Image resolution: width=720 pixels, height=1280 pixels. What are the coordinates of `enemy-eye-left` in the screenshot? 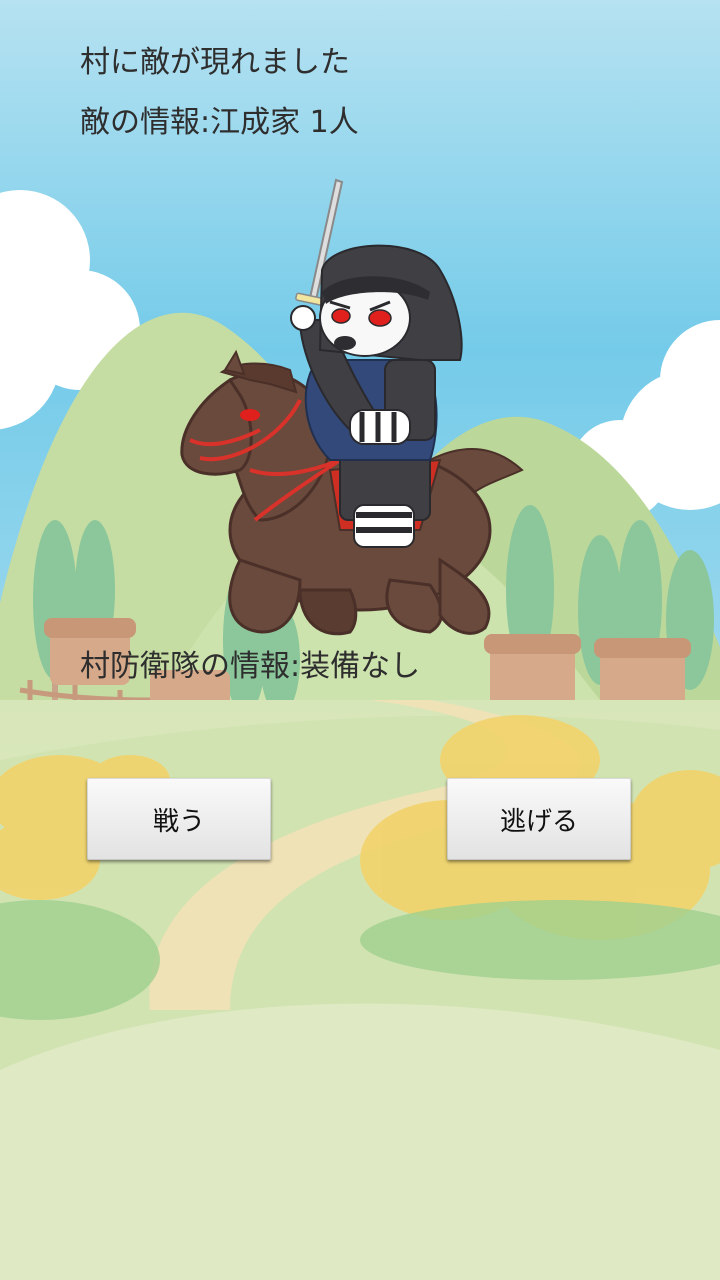 It's located at (341, 316).